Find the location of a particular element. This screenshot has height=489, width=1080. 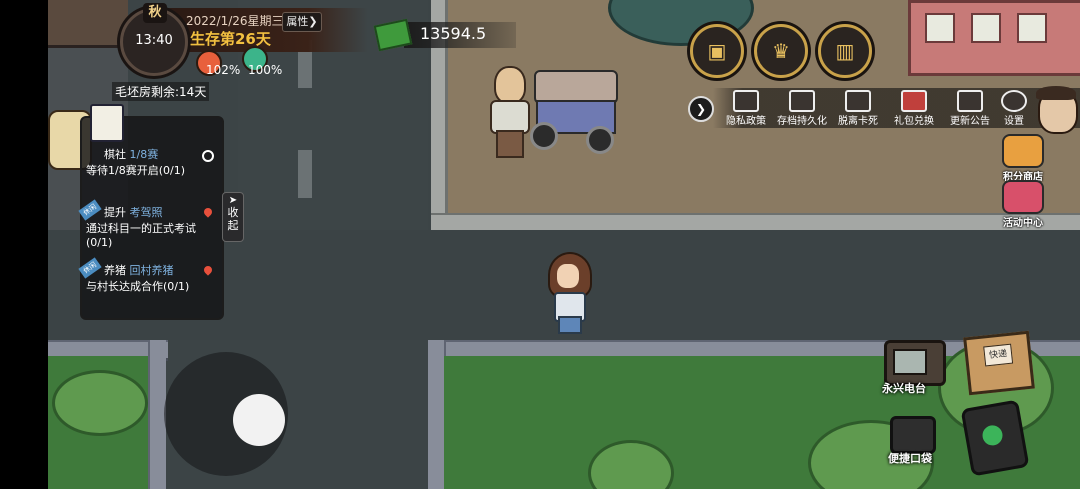

achievements-button: ♛ is located at coordinates (781, 51).